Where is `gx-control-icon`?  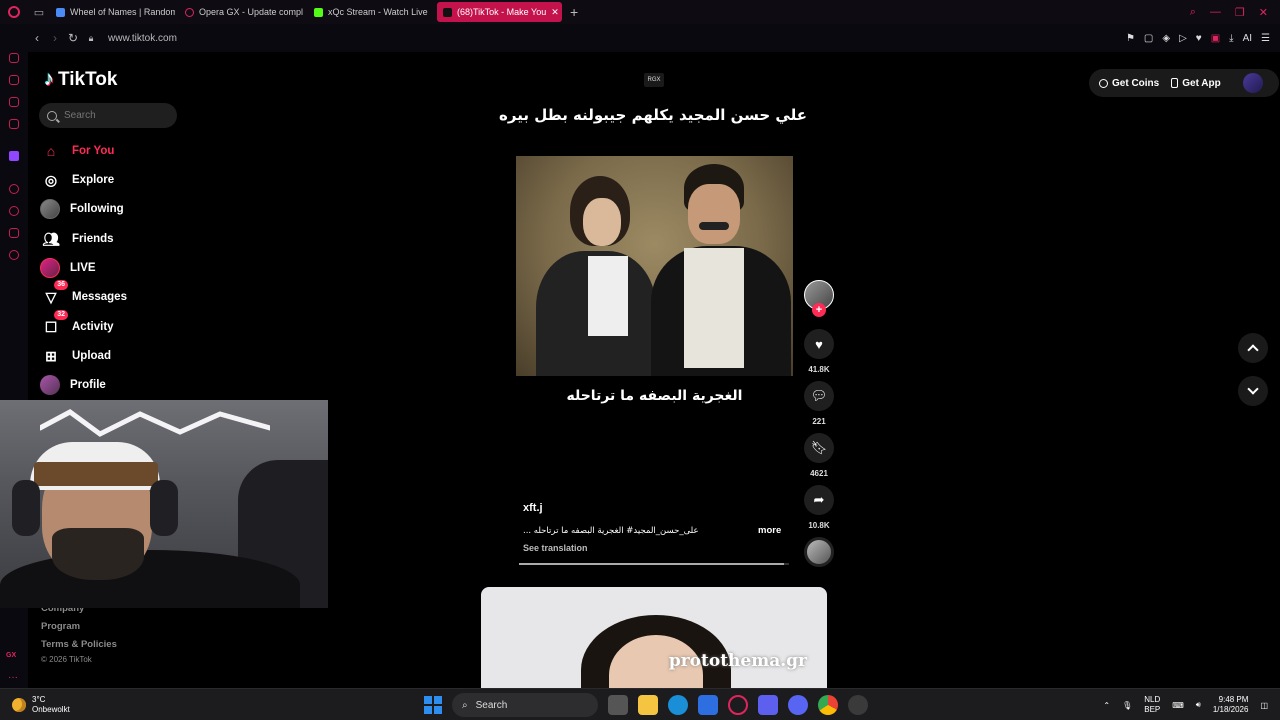
gx-control-icon is located at coordinates (14, 58).